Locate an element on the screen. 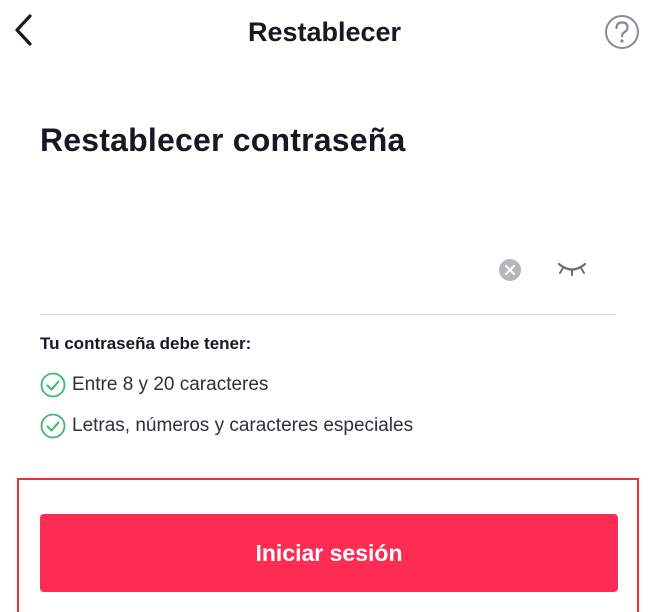  page-title: Restablecer contraseña is located at coordinates (223, 140).